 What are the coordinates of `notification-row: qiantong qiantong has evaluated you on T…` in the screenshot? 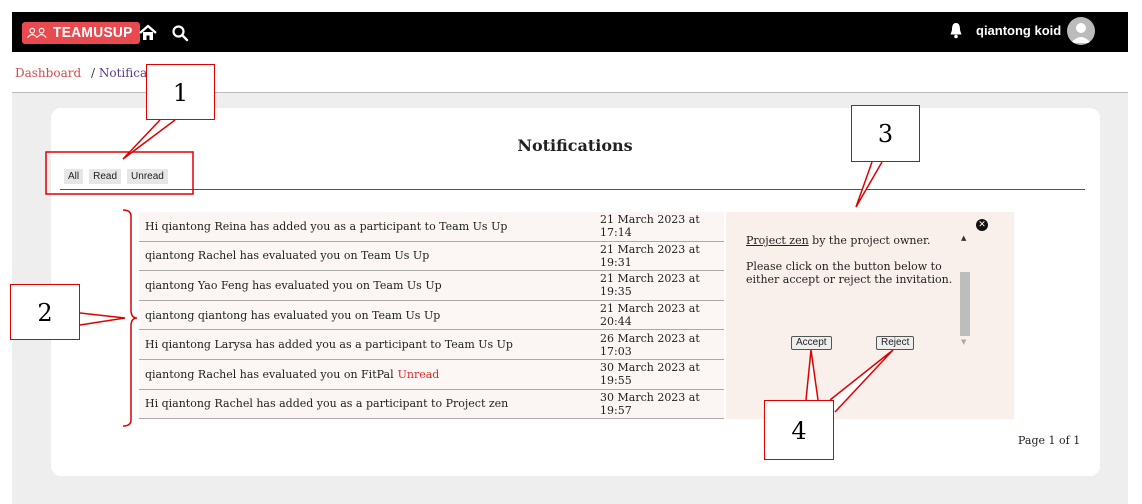 It's located at (431, 315).